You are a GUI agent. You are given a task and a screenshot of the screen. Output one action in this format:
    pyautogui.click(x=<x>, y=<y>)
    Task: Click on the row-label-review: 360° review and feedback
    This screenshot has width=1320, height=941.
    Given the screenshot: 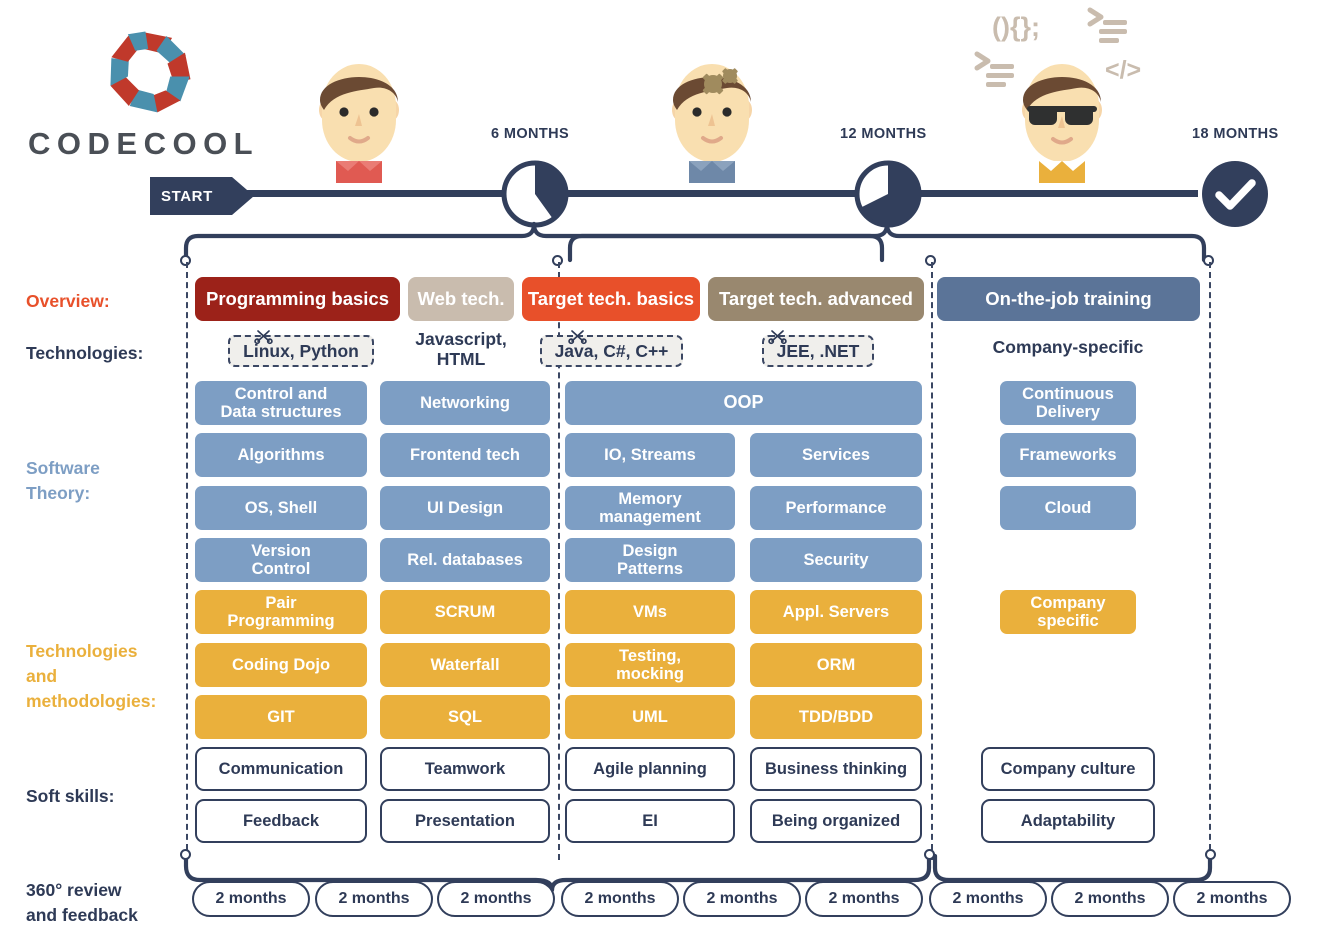 What is the action you would take?
    pyautogui.click(x=82, y=902)
    